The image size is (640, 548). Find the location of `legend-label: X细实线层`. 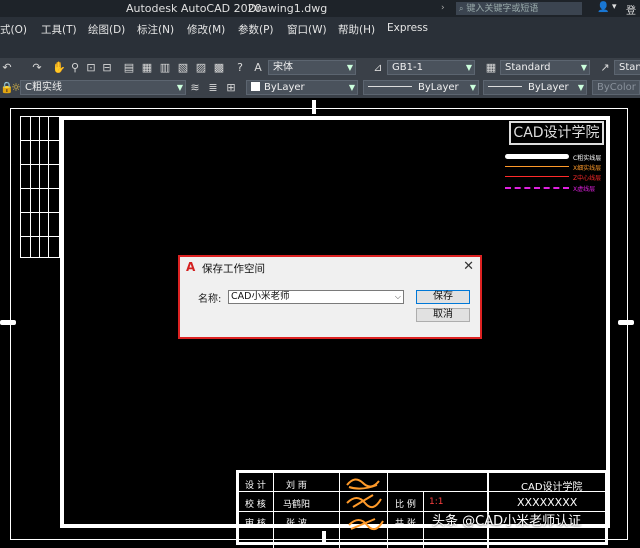

legend-label: X细实线层 is located at coordinates (587, 168).